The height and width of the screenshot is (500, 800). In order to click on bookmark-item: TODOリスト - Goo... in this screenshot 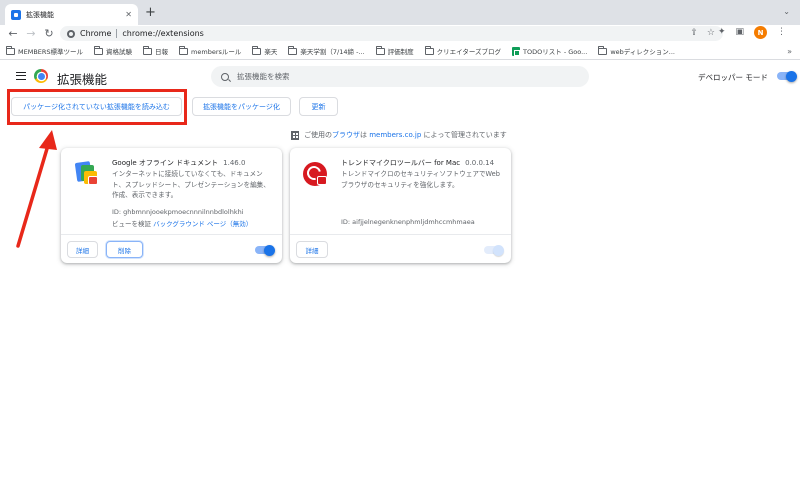, I will do `click(549, 51)`.